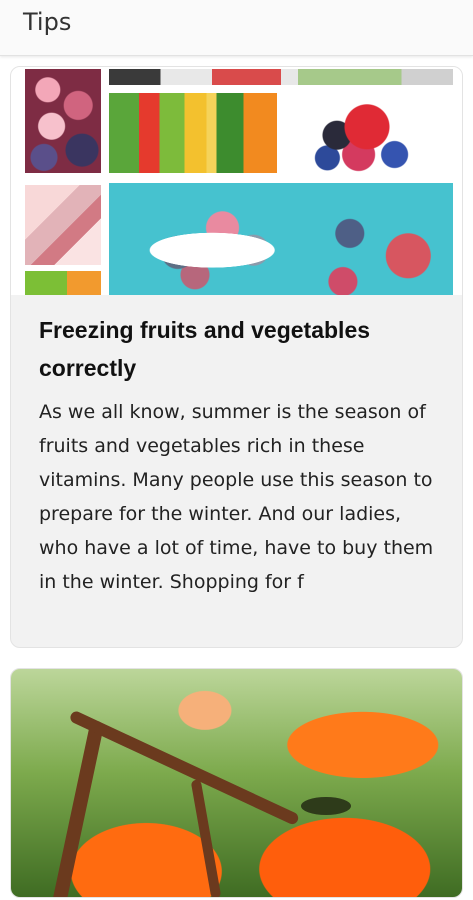 Image resolution: width=473 pixels, height=900 pixels. Describe the element at coordinates (193, 133) in the screenshot. I see `frozen-vegetables-image` at that location.